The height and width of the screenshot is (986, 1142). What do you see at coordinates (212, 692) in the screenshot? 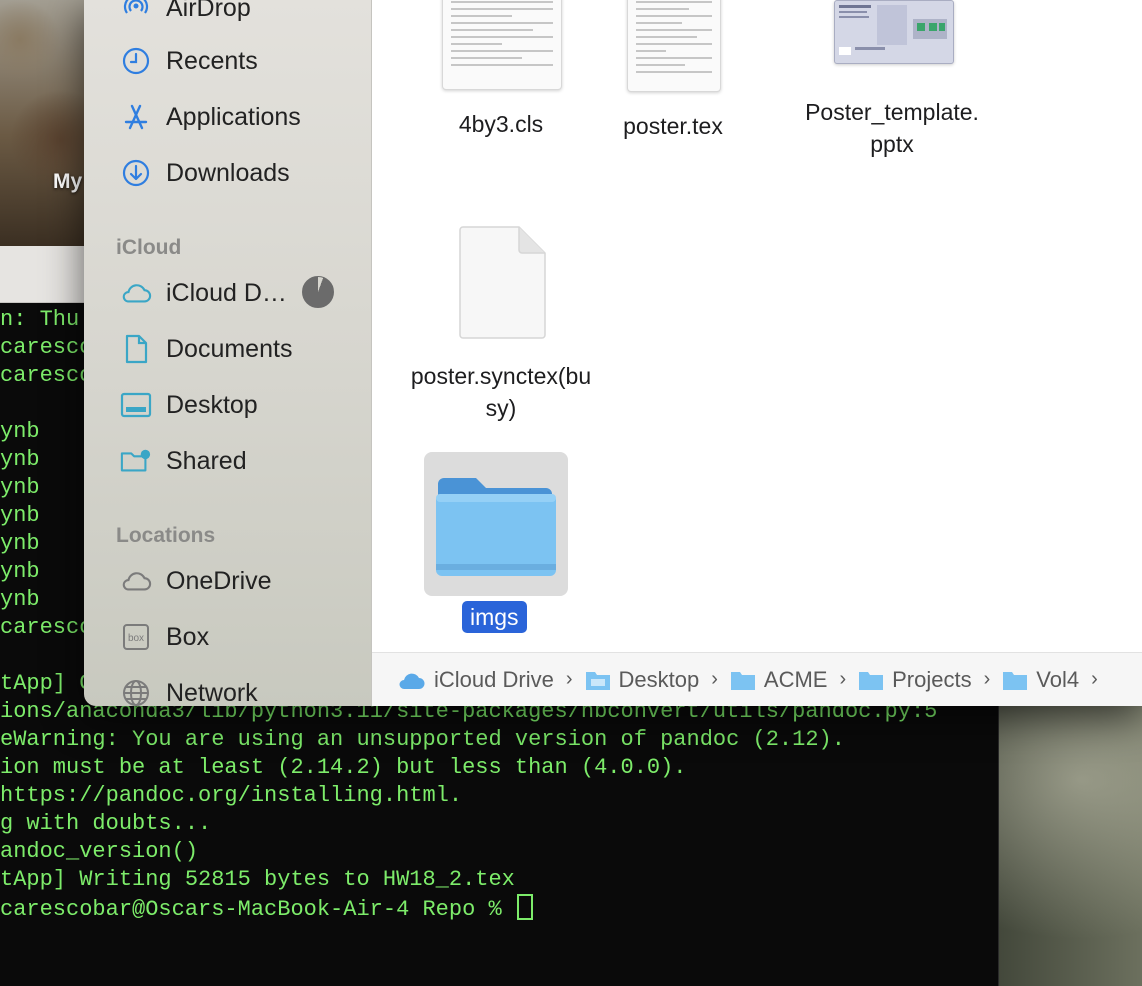
I see `sidebar-item-label: Network` at bounding box center [212, 692].